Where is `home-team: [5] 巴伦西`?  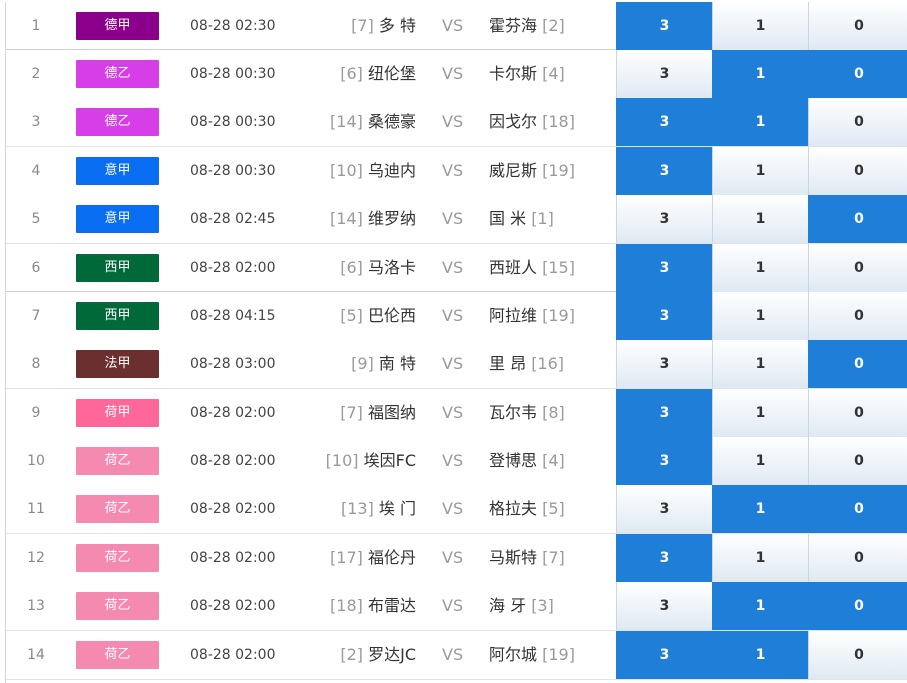 home-team: [5] 巴伦西 is located at coordinates (378, 316).